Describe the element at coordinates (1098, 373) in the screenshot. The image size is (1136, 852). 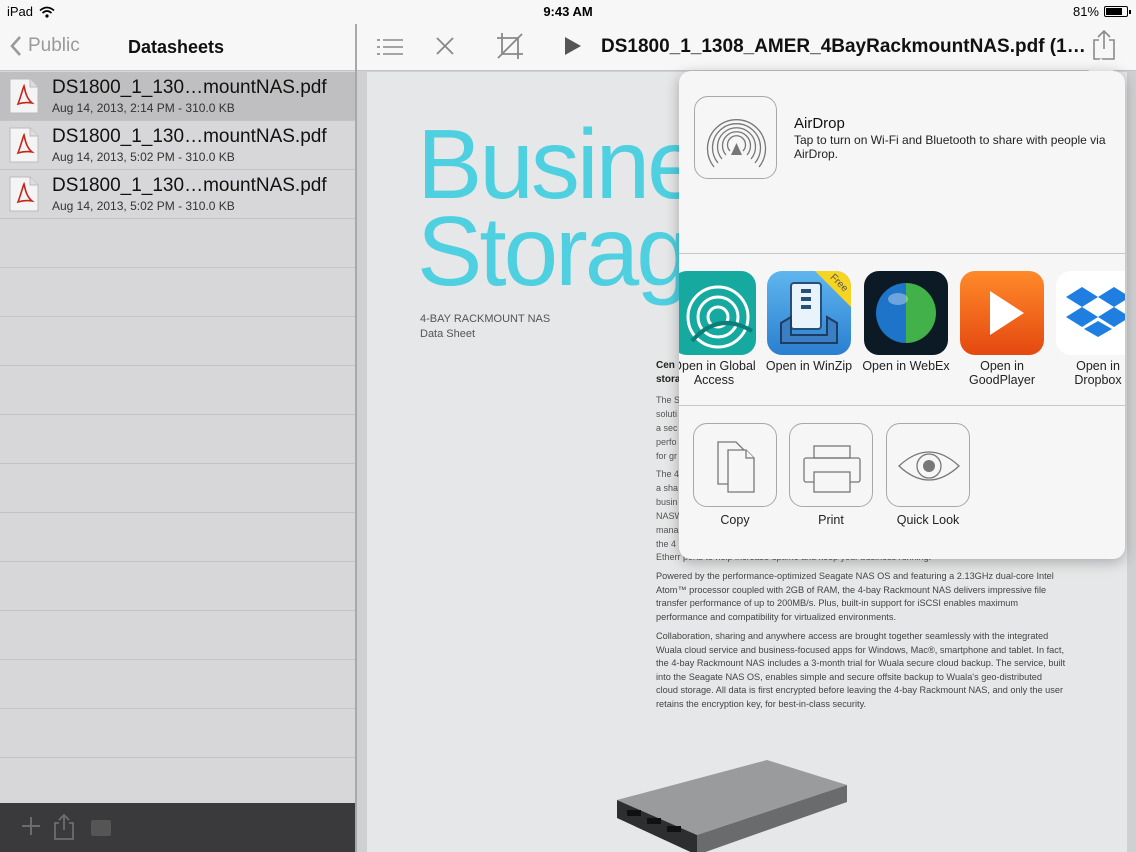
I see `app-label: Open in Dropbox` at that location.